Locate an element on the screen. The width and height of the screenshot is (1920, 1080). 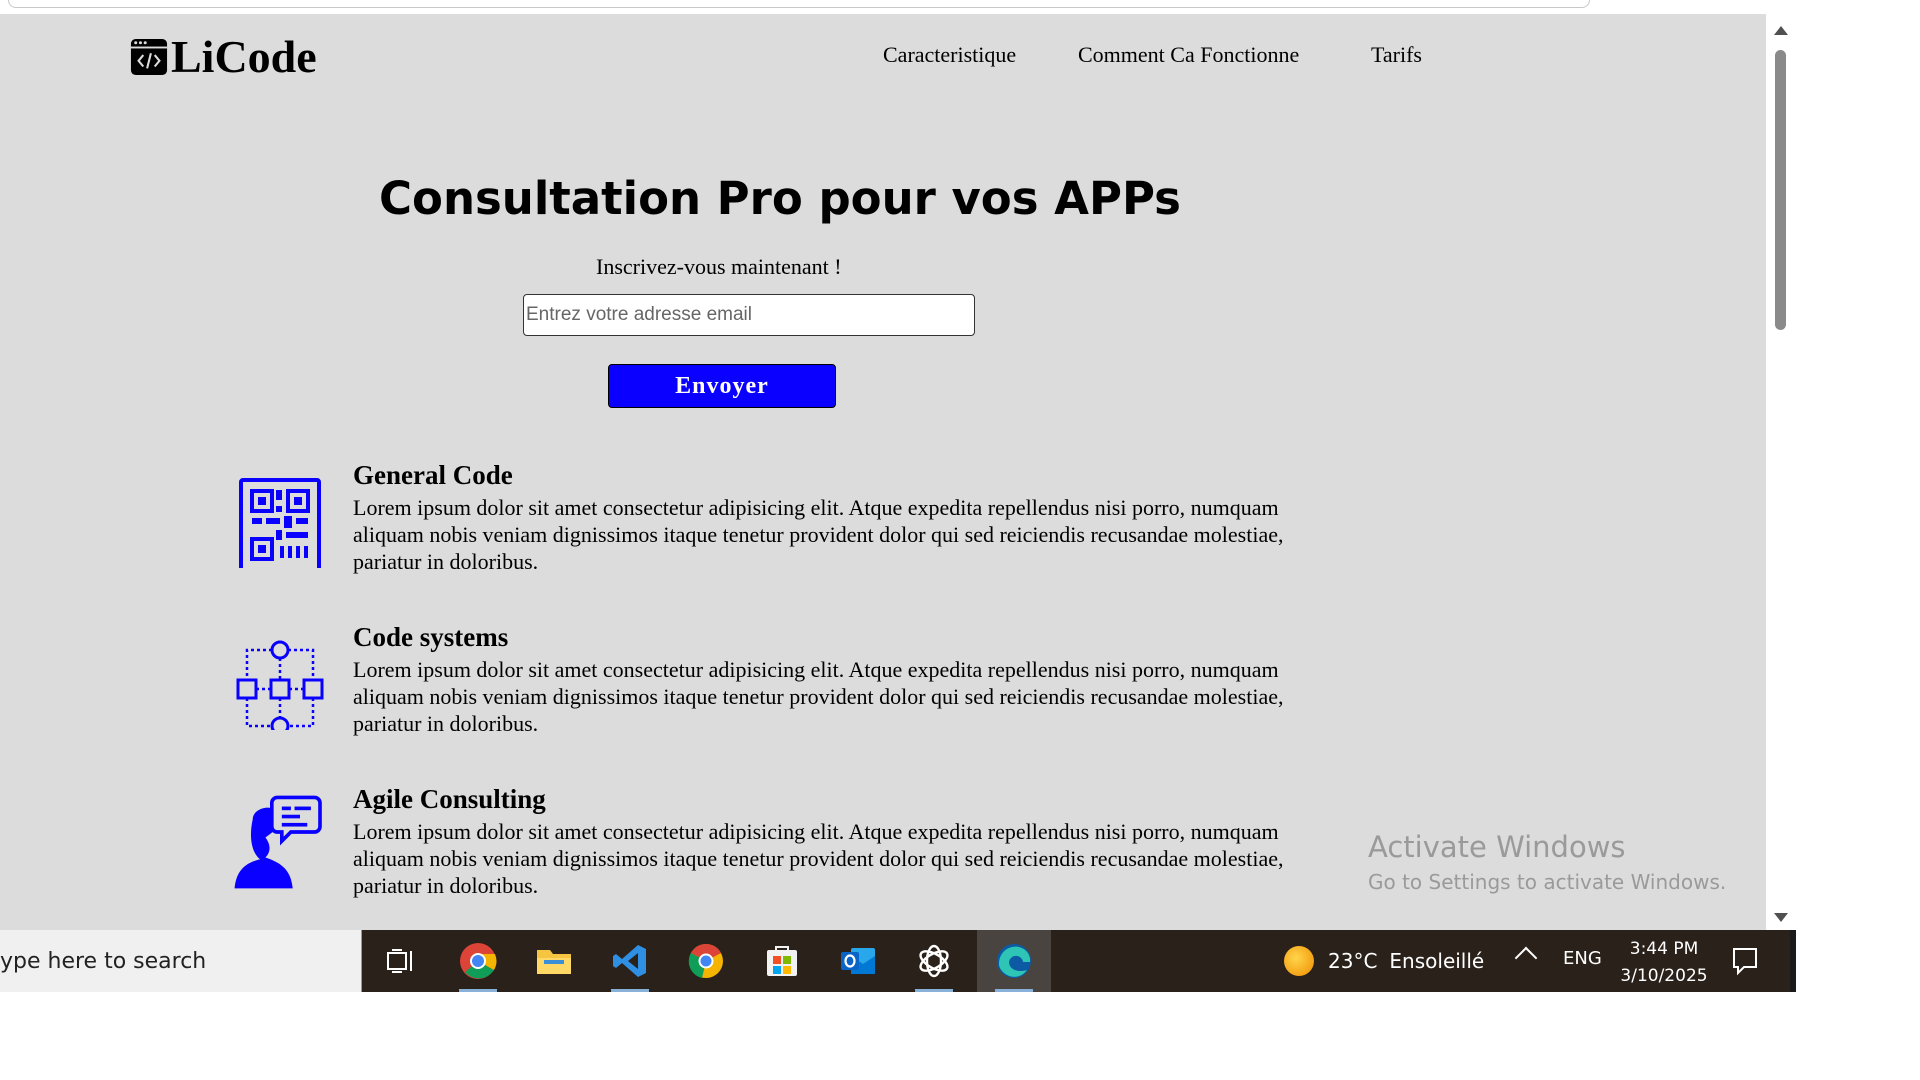
notification-icon is located at coordinates (1745, 961).